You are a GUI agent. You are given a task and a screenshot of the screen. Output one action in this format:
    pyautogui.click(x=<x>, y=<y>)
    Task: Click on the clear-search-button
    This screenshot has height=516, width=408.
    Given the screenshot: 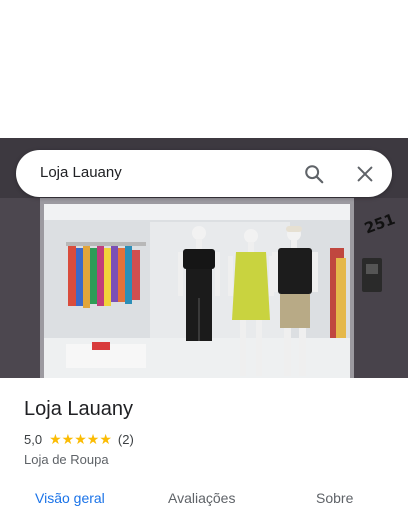 What is the action you would take?
    pyautogui.click(x=365, y=174)
    